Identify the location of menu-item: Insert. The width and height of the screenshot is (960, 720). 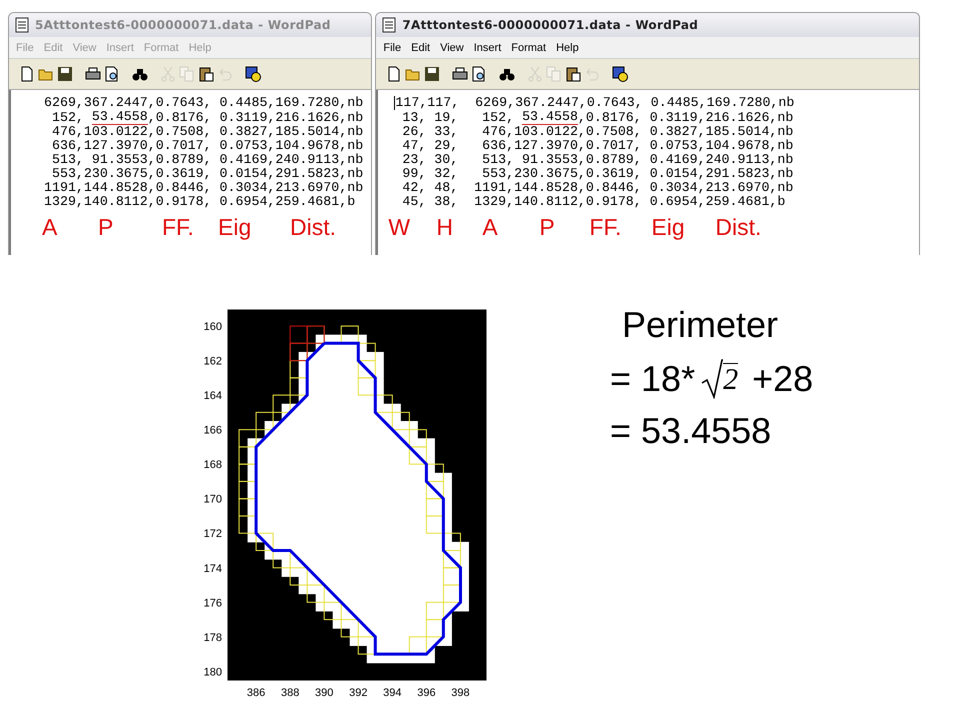
(487, 48).